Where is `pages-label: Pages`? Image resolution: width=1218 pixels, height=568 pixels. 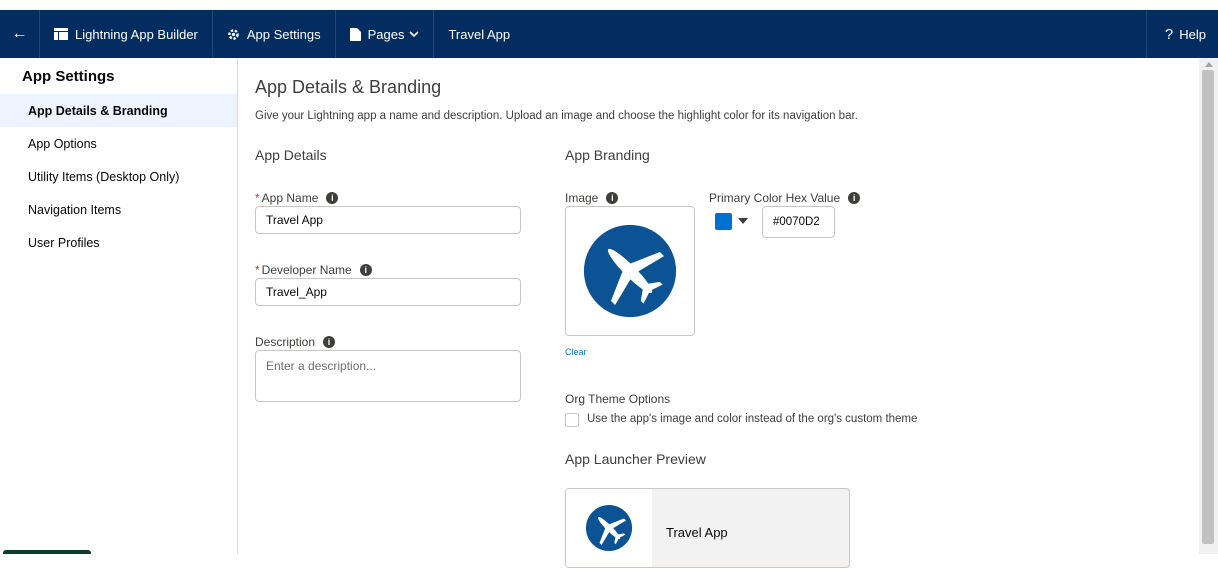 pages-label: Pages is located at coordinates (386, 34).